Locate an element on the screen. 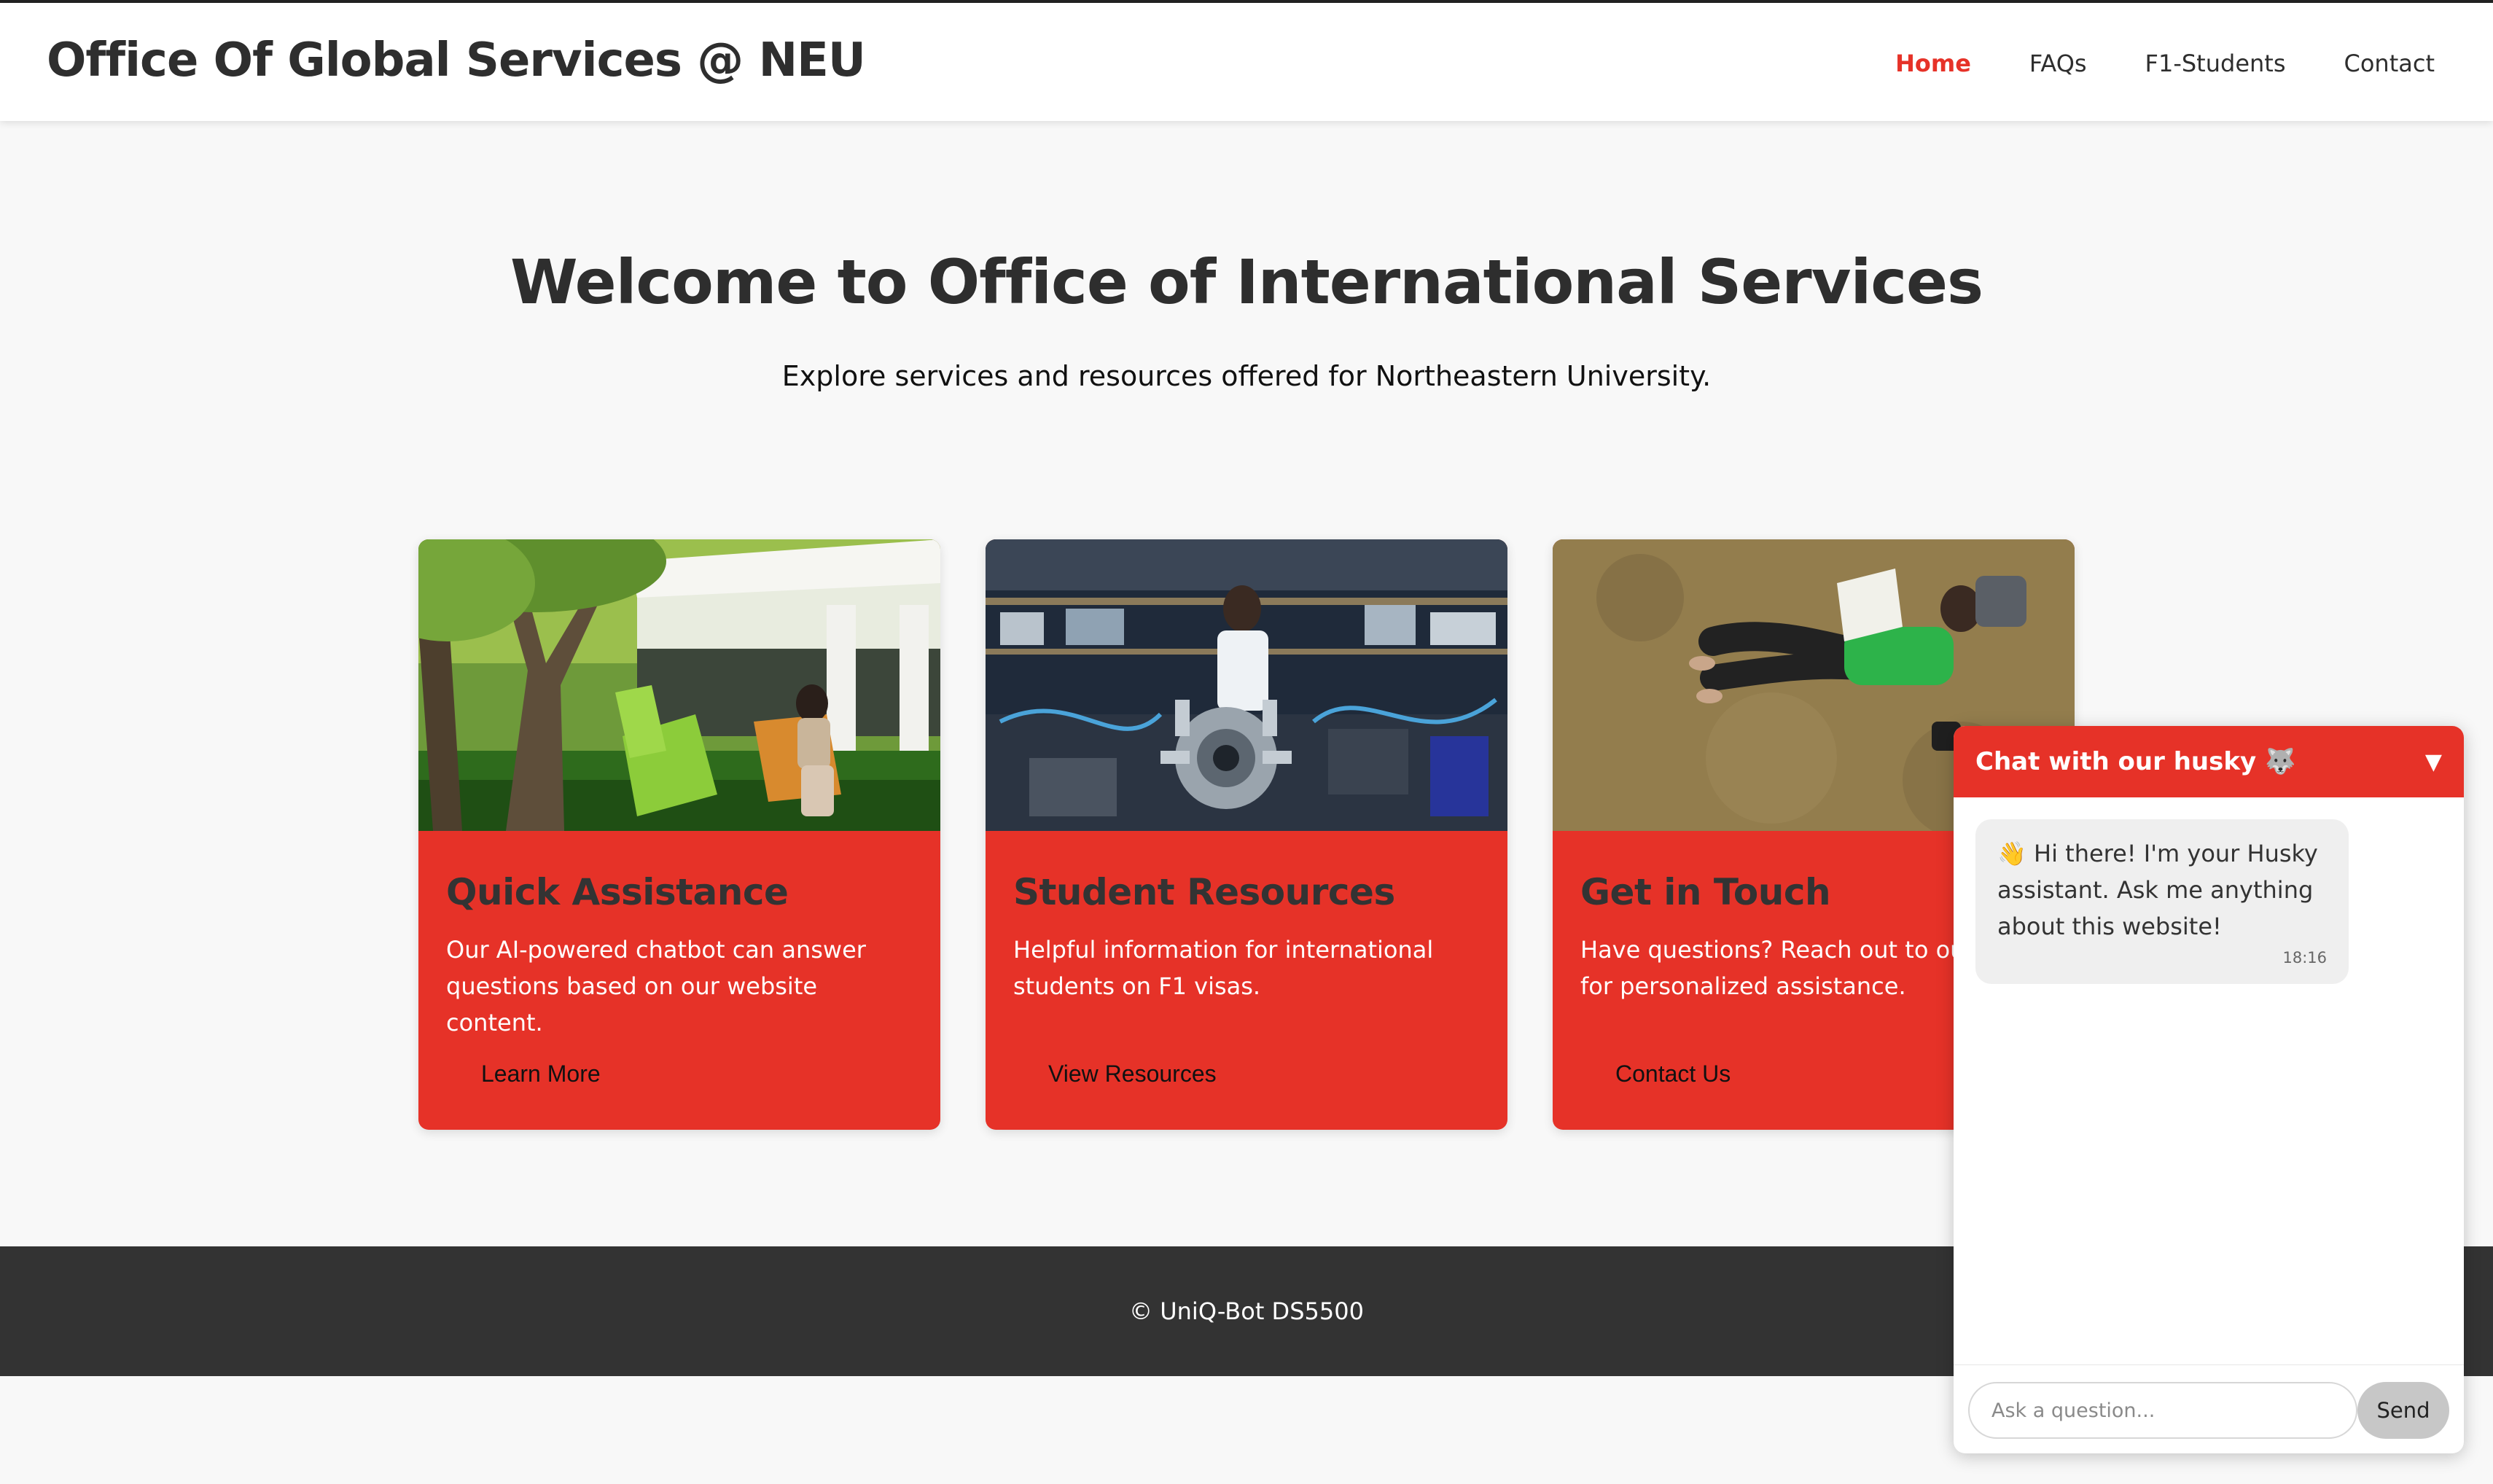 The width and height of the screenshot is (2493, 1484). contact-us-button: Contact Us is located at coordinates (1673, 1073).